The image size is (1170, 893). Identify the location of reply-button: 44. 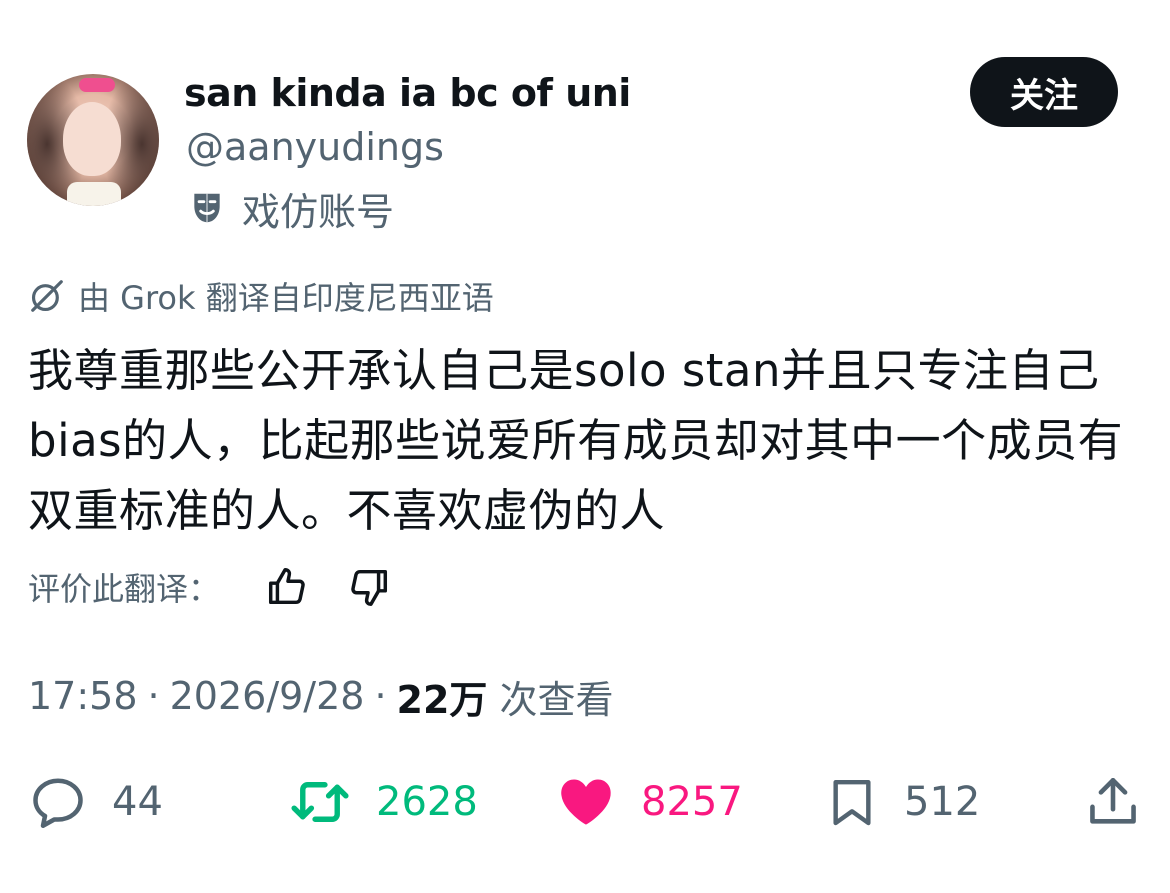
(95, 802).